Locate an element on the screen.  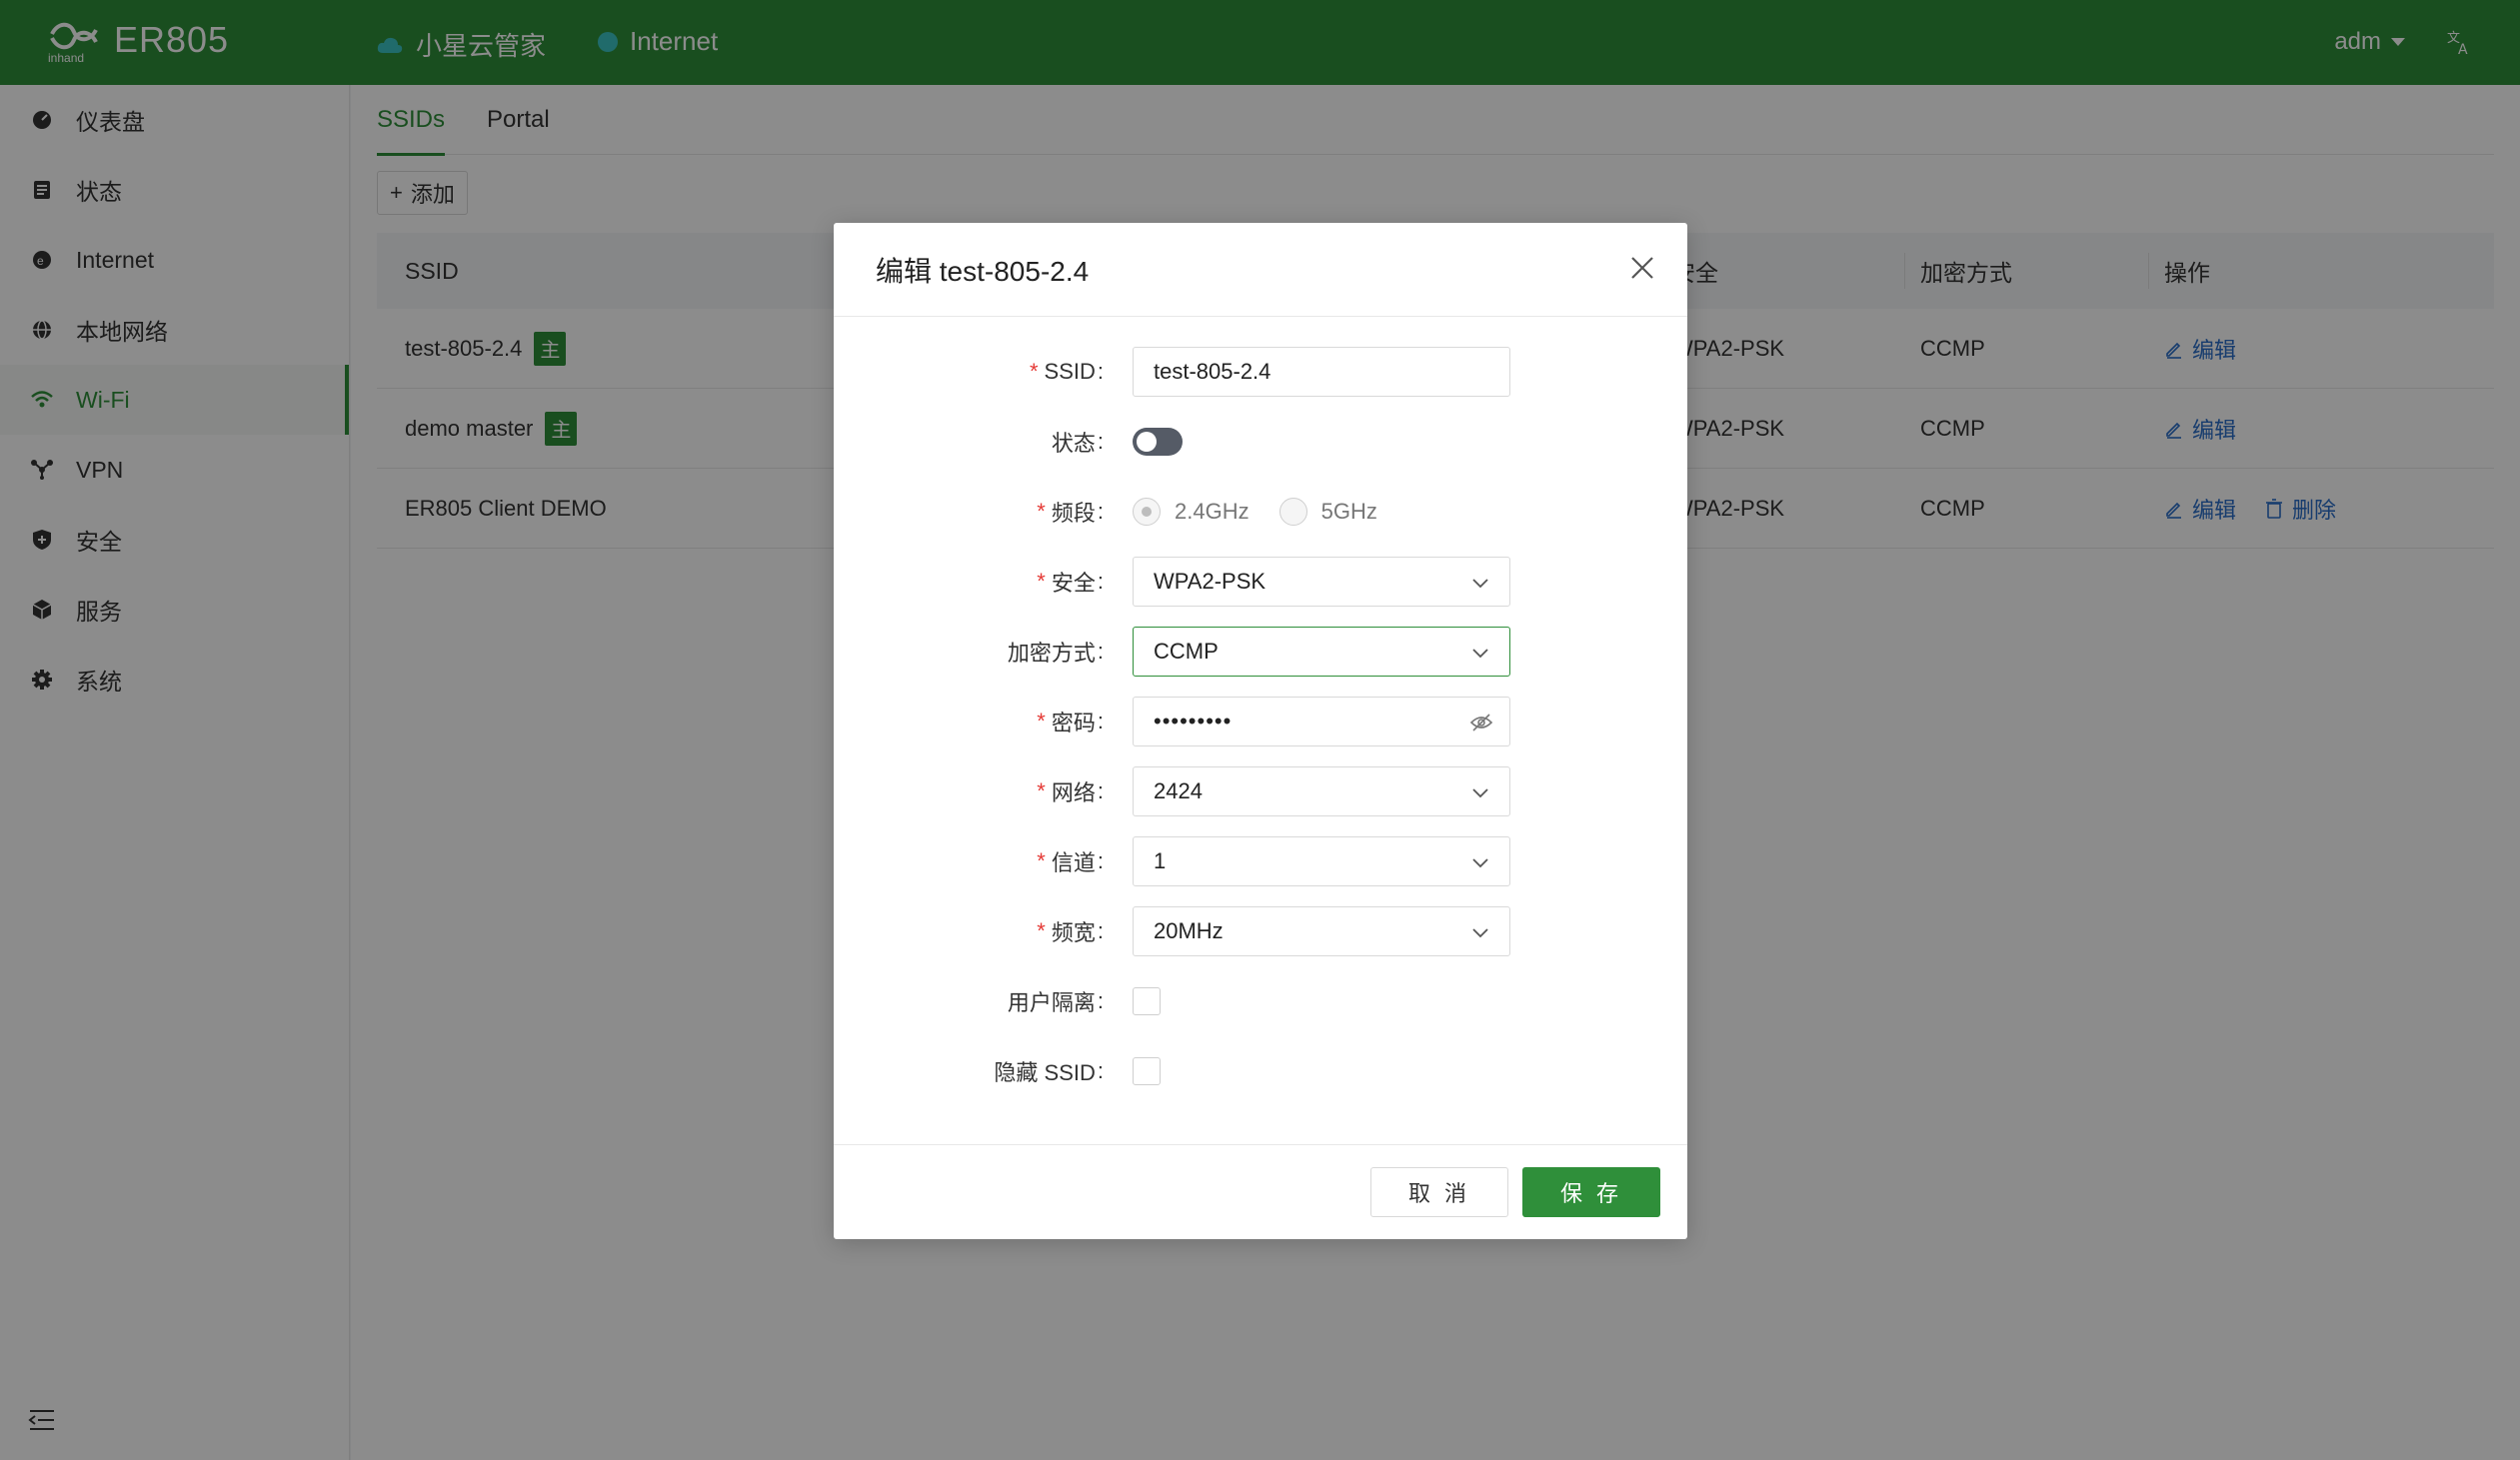
security-field-label: * 安全: is located at coordinates (1070, 582).